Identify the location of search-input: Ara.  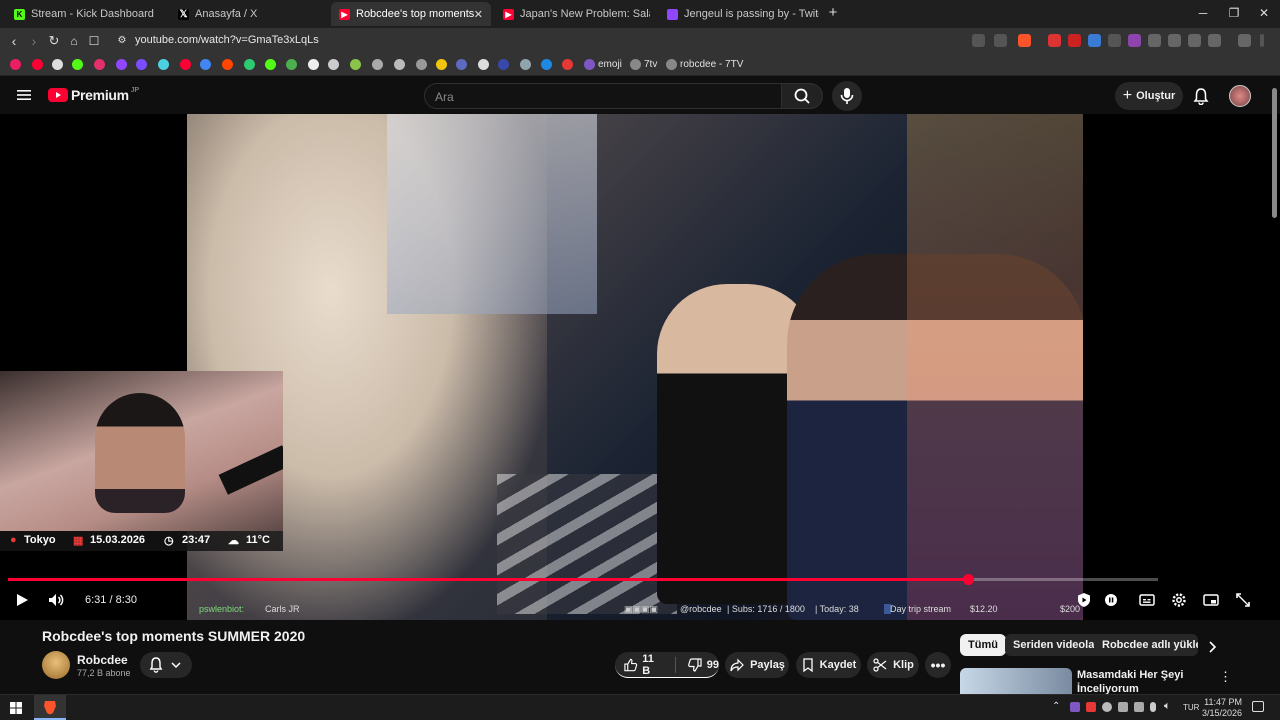
(603, 96).